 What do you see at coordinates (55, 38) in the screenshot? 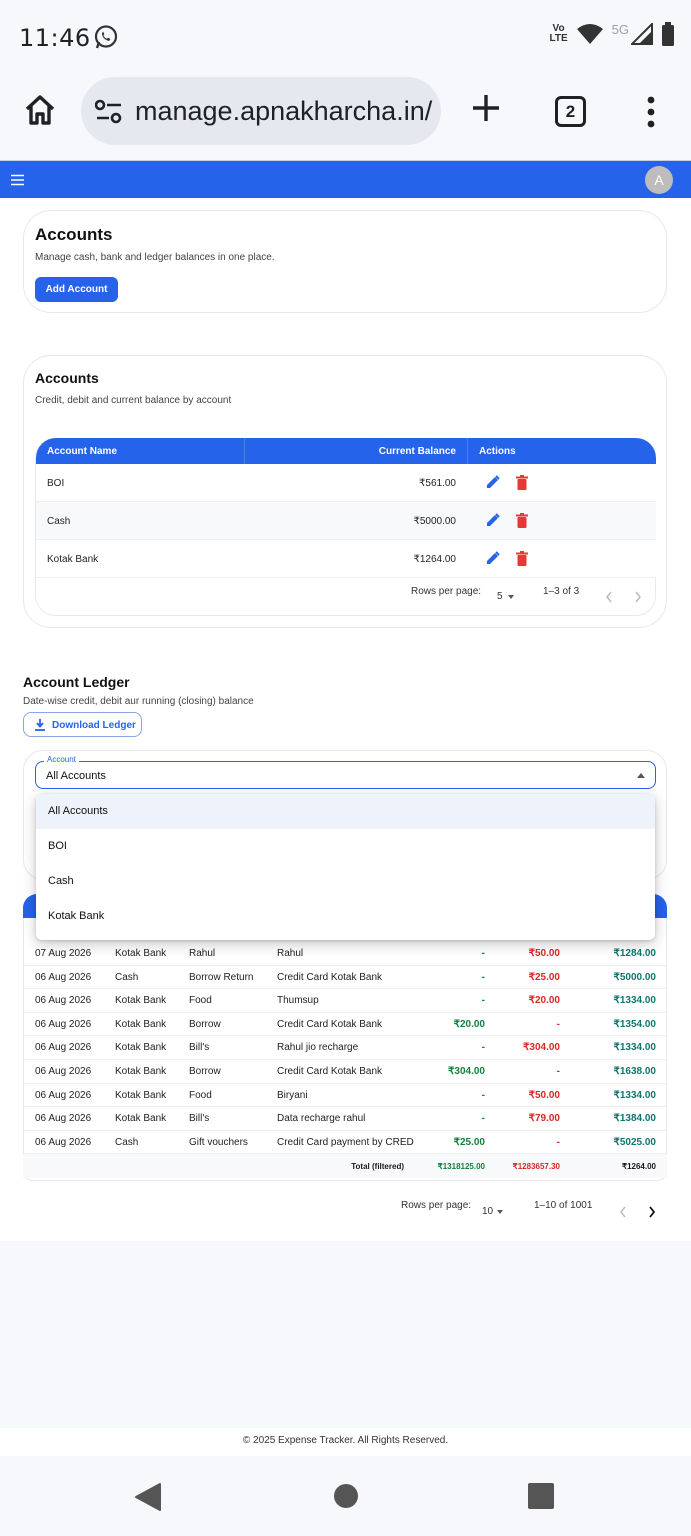
I see `clock: 11:46` at bounding box center [55, 38].